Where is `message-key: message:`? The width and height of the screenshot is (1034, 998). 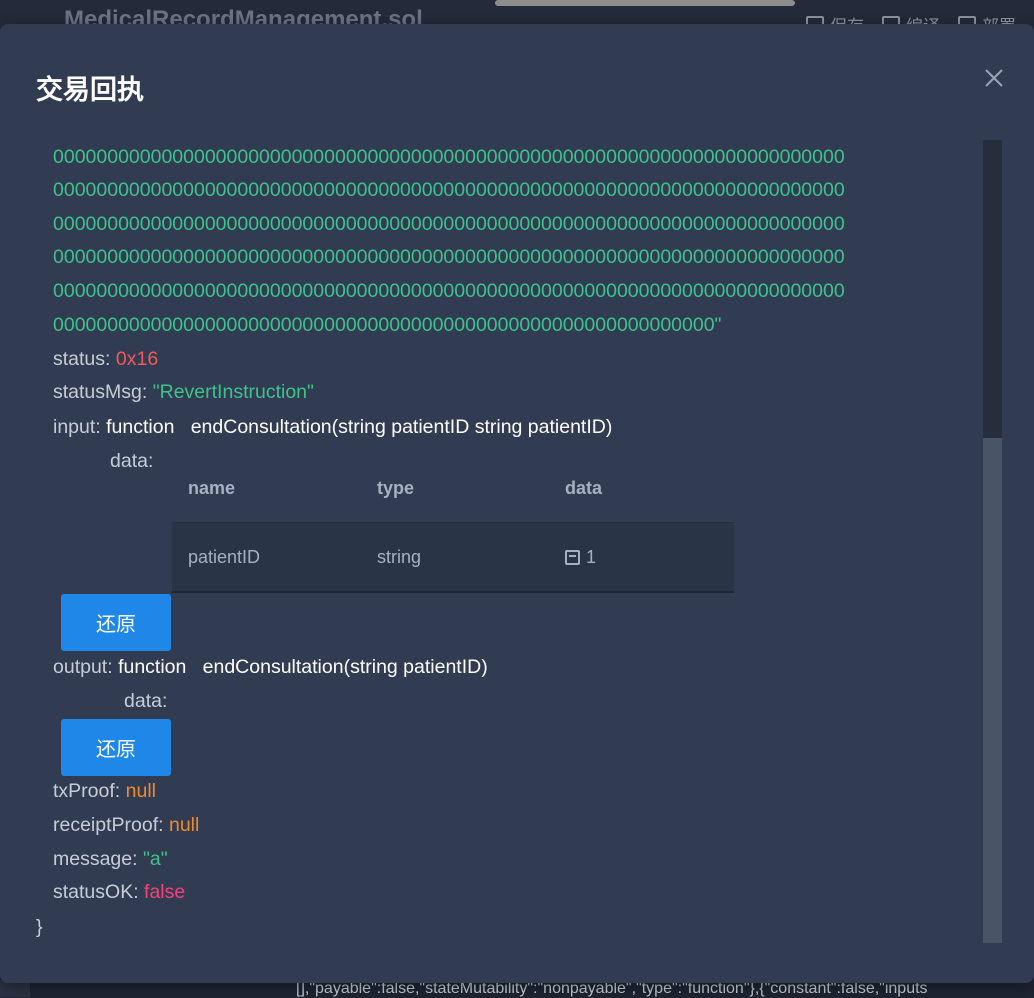 message-key: message: is located at coordinates (98, 859).